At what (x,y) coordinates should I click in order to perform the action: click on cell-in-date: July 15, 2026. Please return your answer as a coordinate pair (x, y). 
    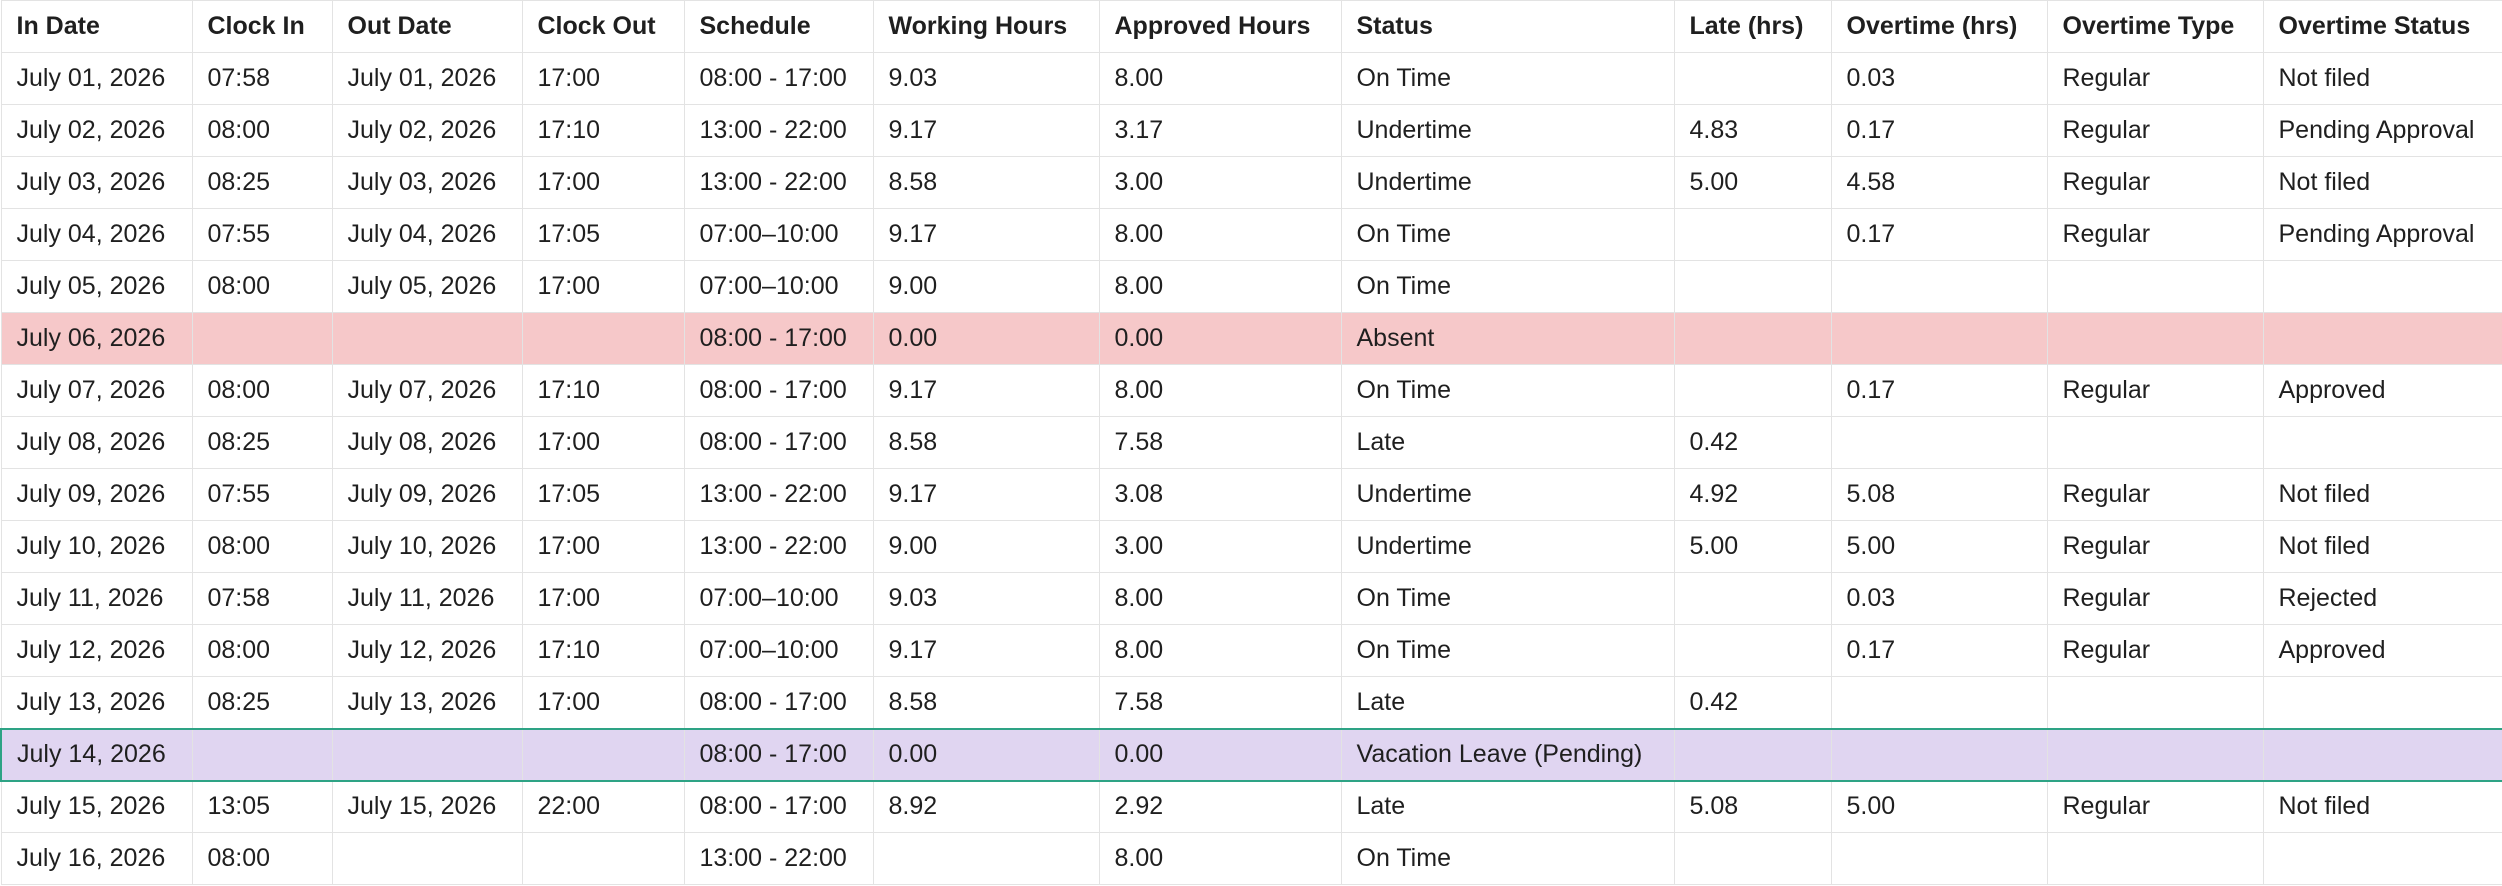
    Looking at the image, I should click on (96, 806).